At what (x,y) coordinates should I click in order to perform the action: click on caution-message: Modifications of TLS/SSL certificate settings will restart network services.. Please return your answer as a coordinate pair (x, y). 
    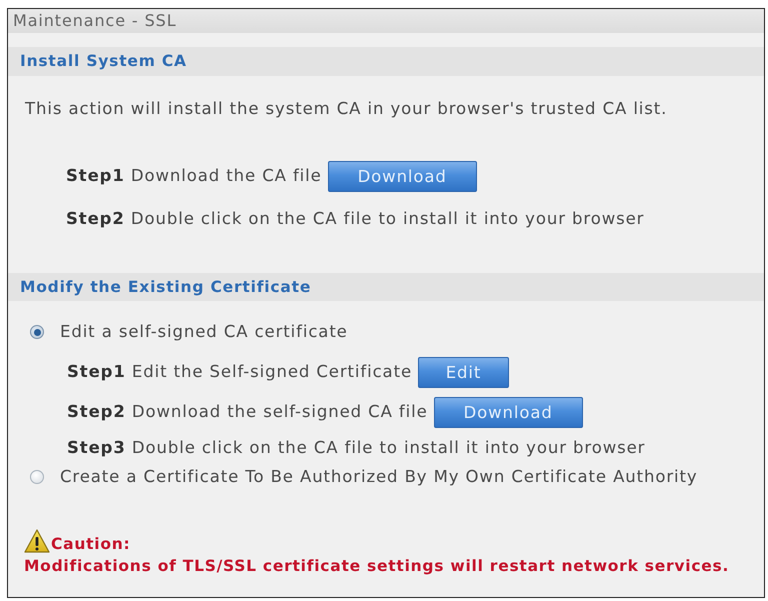
    Looking at the image, I should click on (377, 566).